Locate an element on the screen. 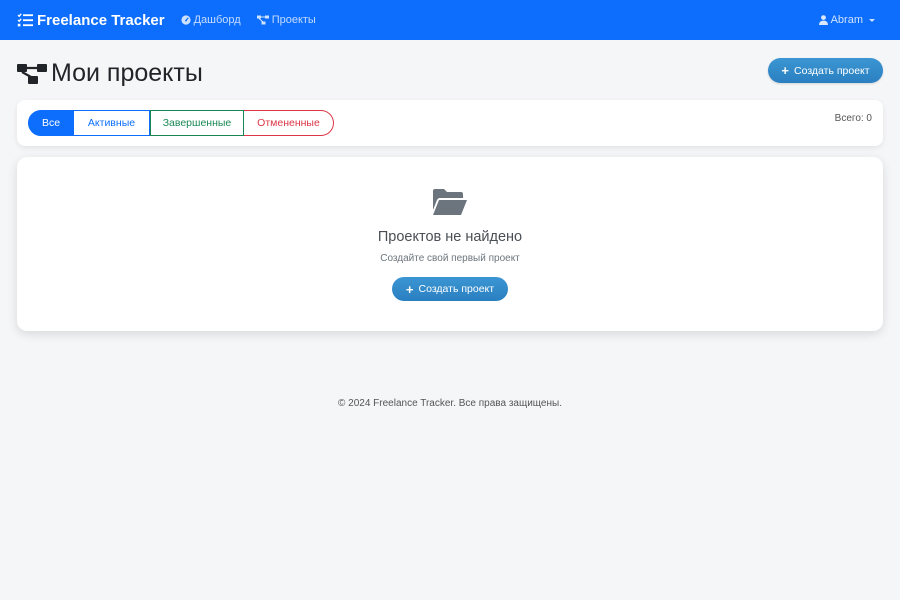 This screenshot has height=600, width=900. nav-link-dashboard: Дашборд is located at coordinates (210, 20).